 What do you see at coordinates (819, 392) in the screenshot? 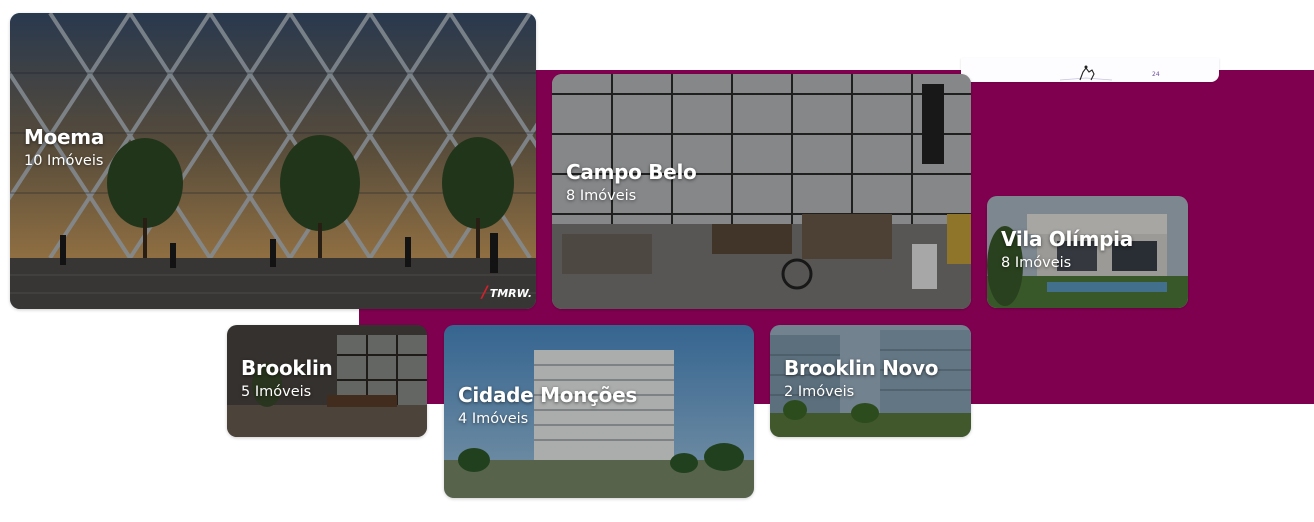
I see `property-count: 2 Imóveis` at bounding box center [819, 392].